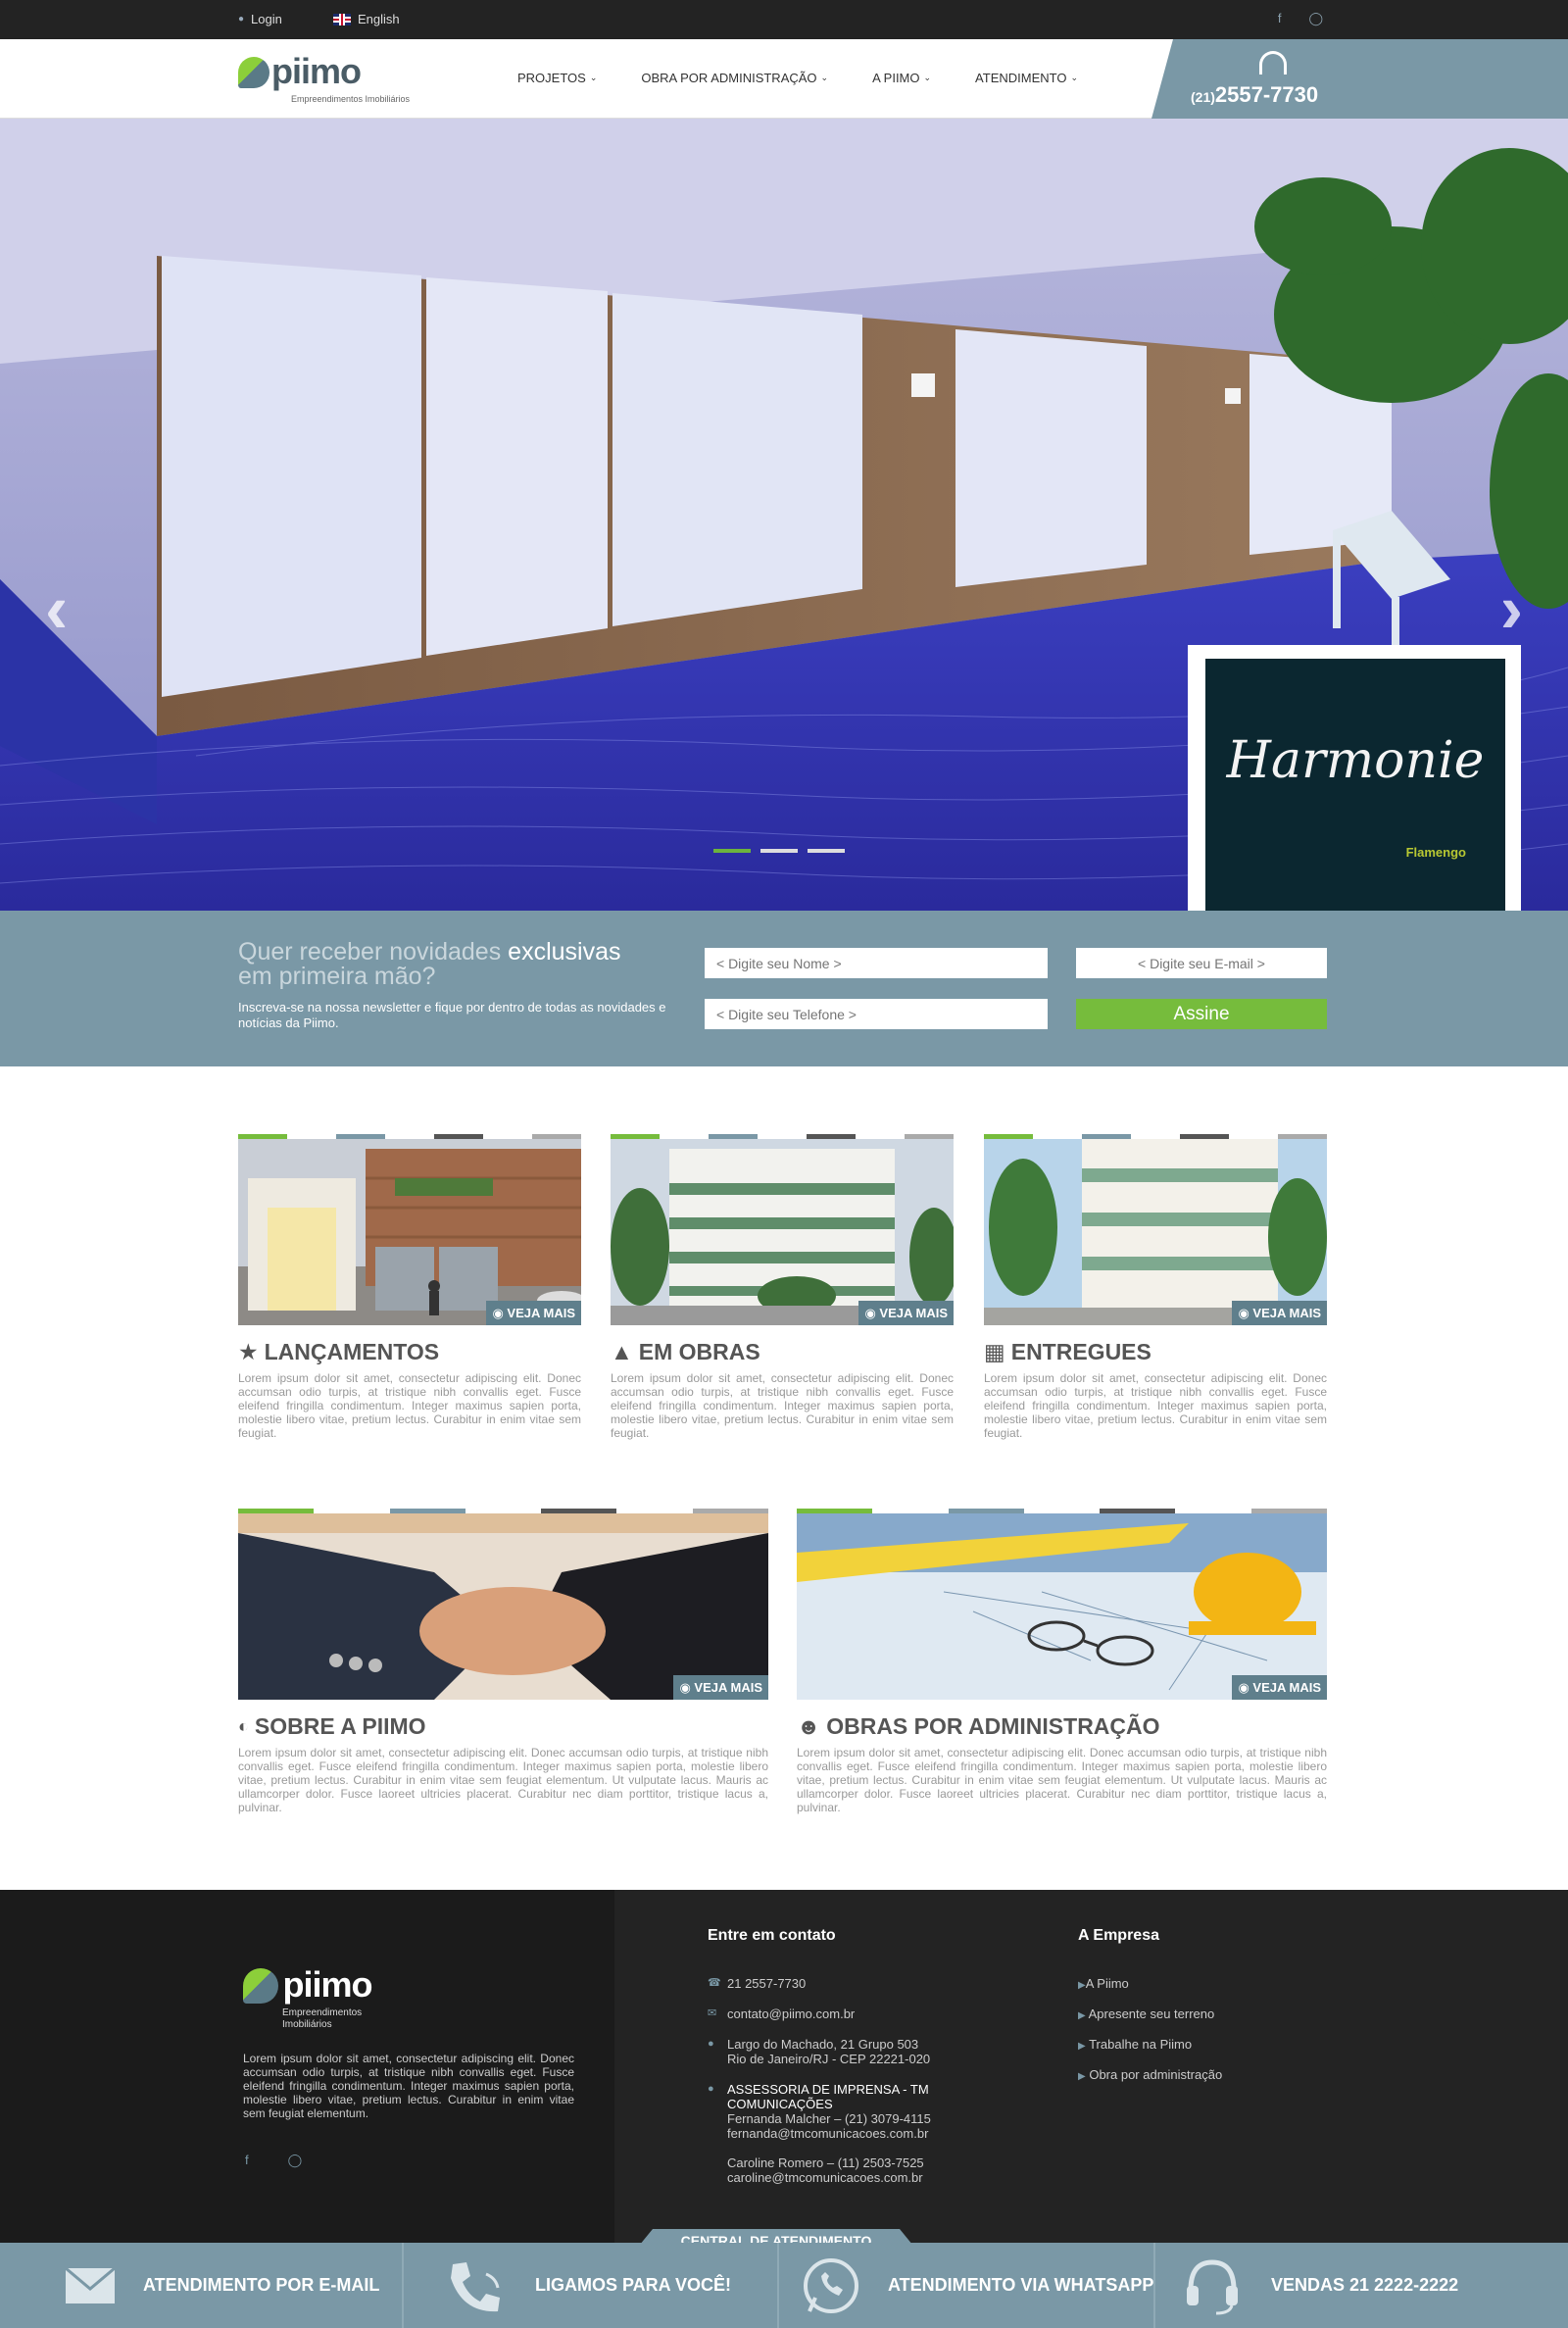  I want to click on contact-phone: ☎ 21 2557-7730, so click(859, 1983).